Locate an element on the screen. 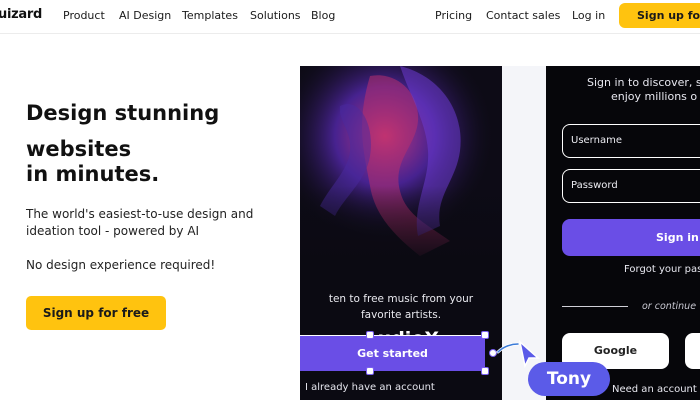  already-have-account-link: I already have an account is located at coordinates (405, 387).